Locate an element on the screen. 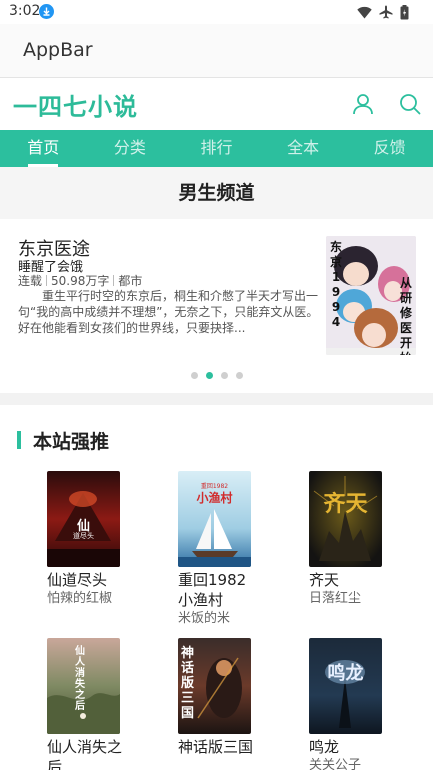 The width and height of the screenshot is (433, 770). book-card: 神话版三国 神话版三国 is located at coordinates (223, 697).